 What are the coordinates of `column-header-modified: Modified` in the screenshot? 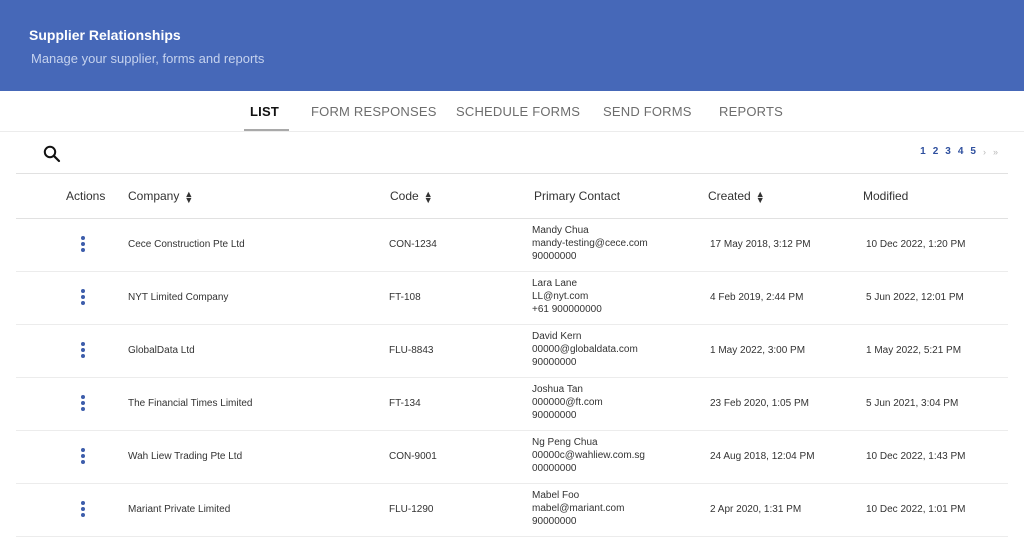 It's located at (886, 196).